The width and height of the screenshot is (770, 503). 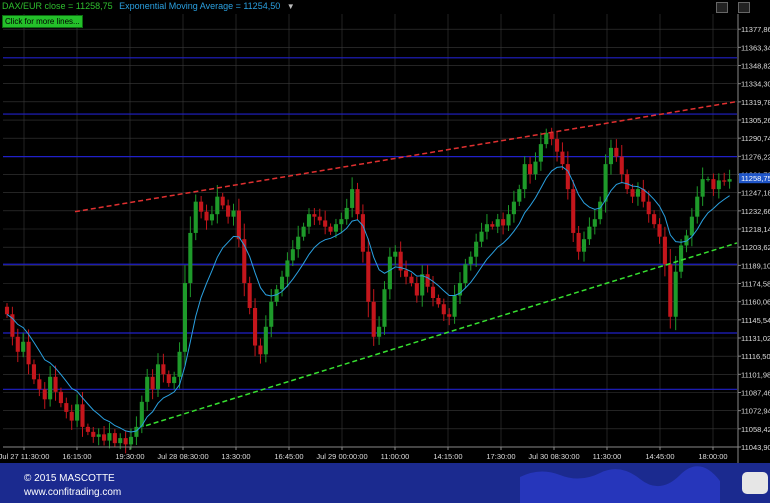 What do you see at coordinates (73, 492) in the screenshot?
I see `website-text: www.confitrading.com` at bounding box center [73, 492].